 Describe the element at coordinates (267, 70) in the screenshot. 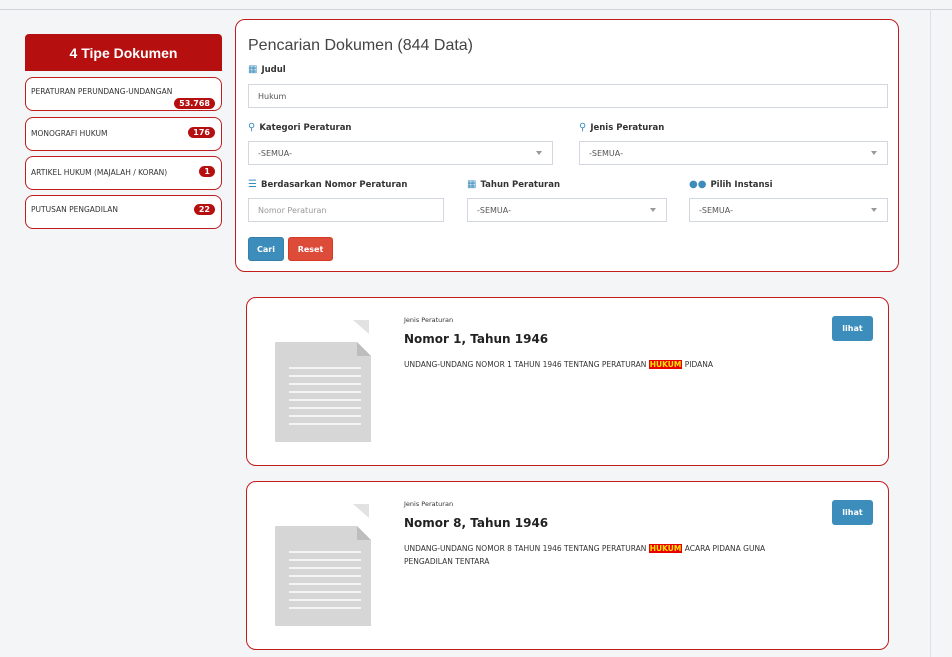

I see `judul-label: ▦ Judul` at that location.